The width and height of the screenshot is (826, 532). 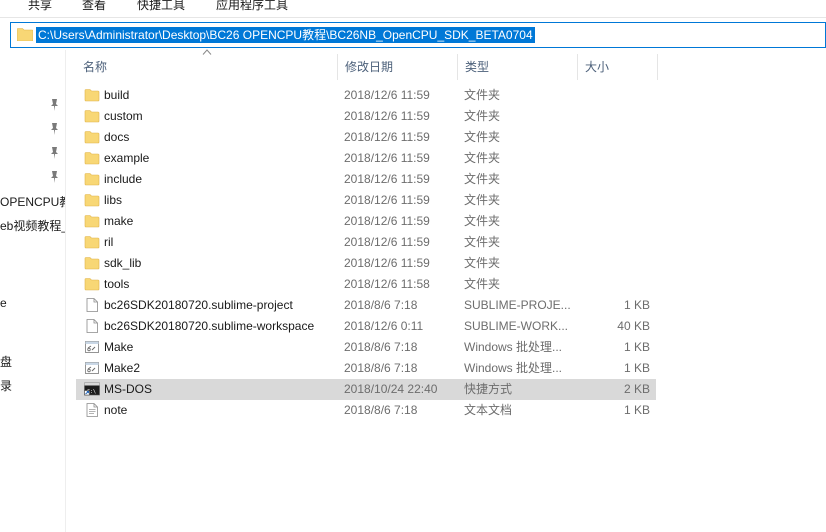 What do you see at coordinates (123, 116) in the screenshot?
I see `file-name: custom` at bounding box center [123, 116].